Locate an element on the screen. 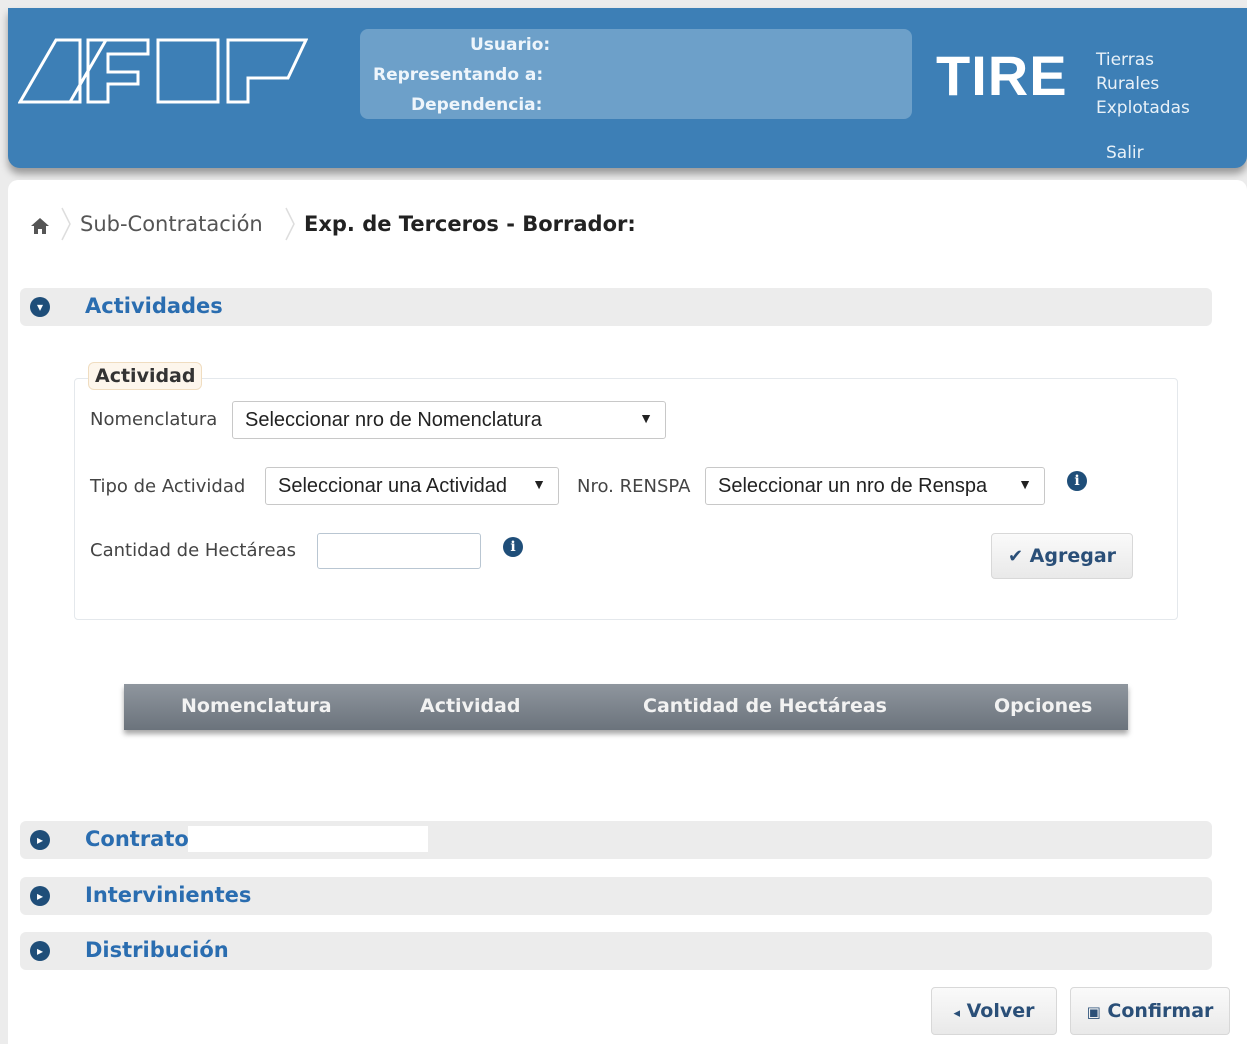 The image size is (1247, 1044). dependency-label: Dependencia: is located at coordinates (477, 105).